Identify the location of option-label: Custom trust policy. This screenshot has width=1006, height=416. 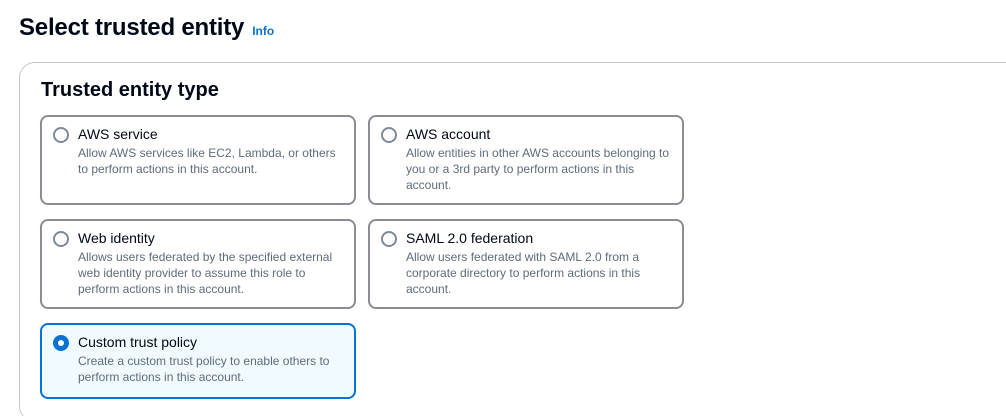
(138, 342).